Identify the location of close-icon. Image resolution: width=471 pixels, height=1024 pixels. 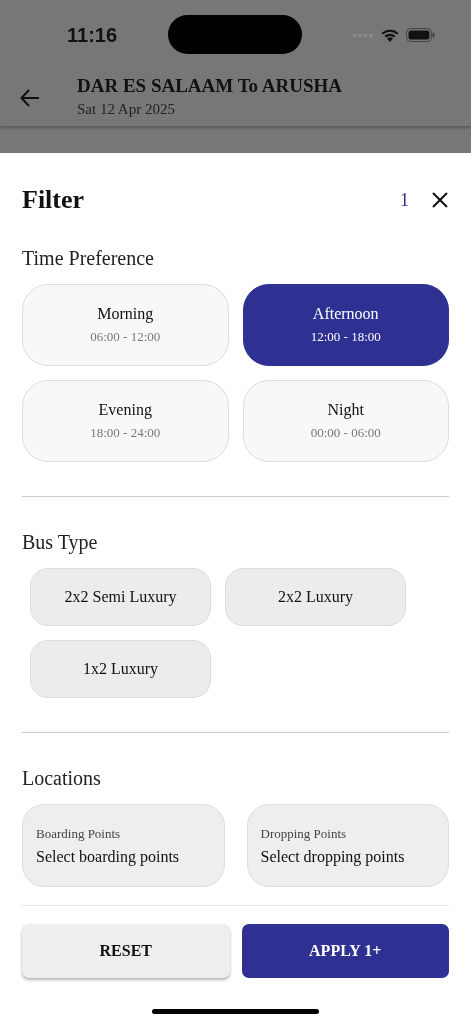
(440, 200).